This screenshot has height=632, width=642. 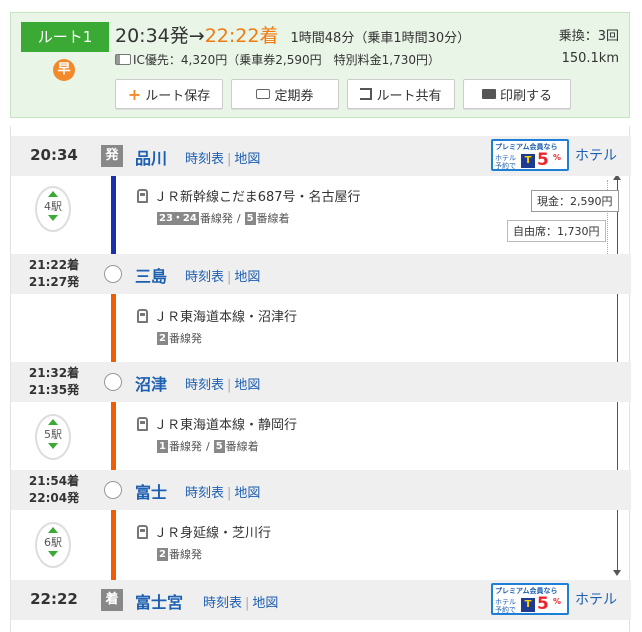 I want to click on commuter-pass-label: 定期券, so click(x=294, y=96).